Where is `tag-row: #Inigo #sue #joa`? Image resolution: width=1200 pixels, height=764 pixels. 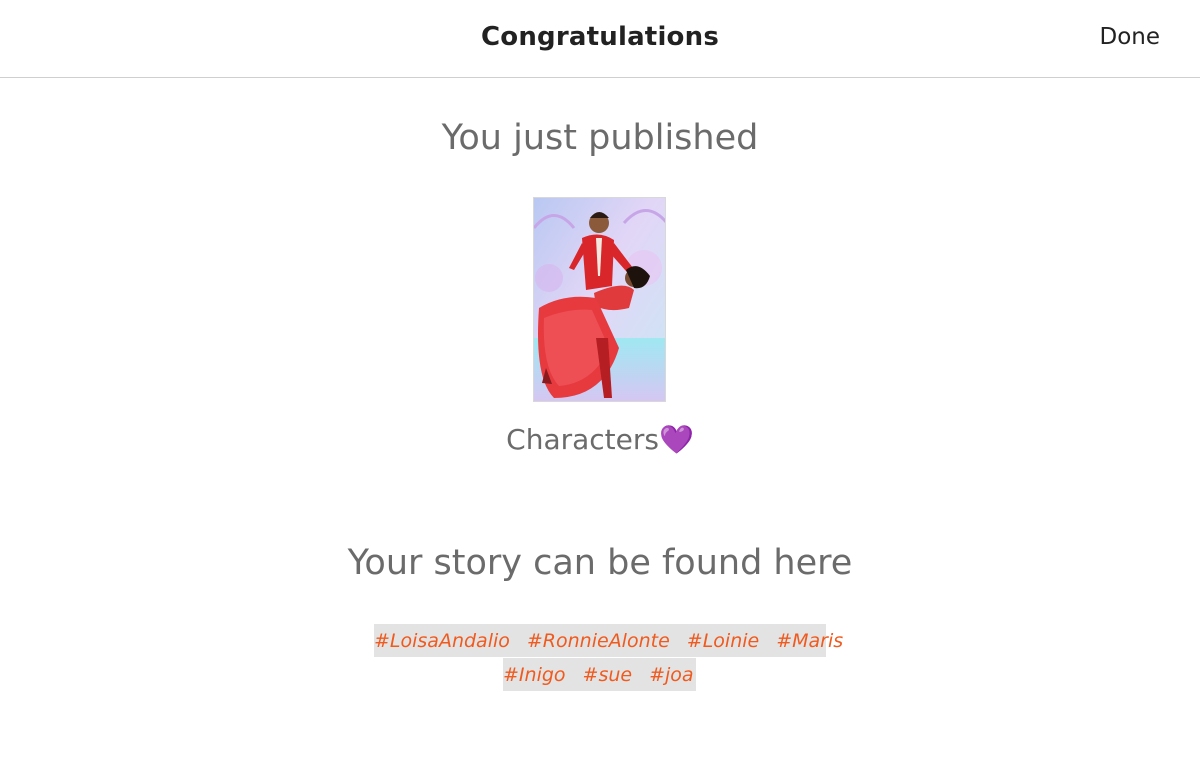 tag-row: #Inigo #sue #joa is located at coordinates (599, 674).